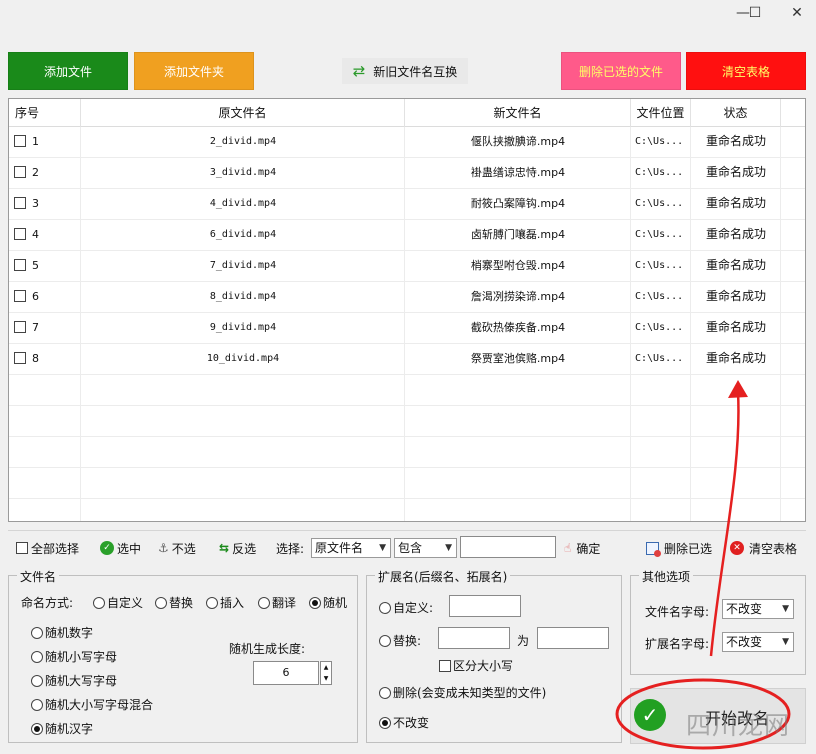  I want to click on deselect-button: ⚓ 不选, so click(177, 548).